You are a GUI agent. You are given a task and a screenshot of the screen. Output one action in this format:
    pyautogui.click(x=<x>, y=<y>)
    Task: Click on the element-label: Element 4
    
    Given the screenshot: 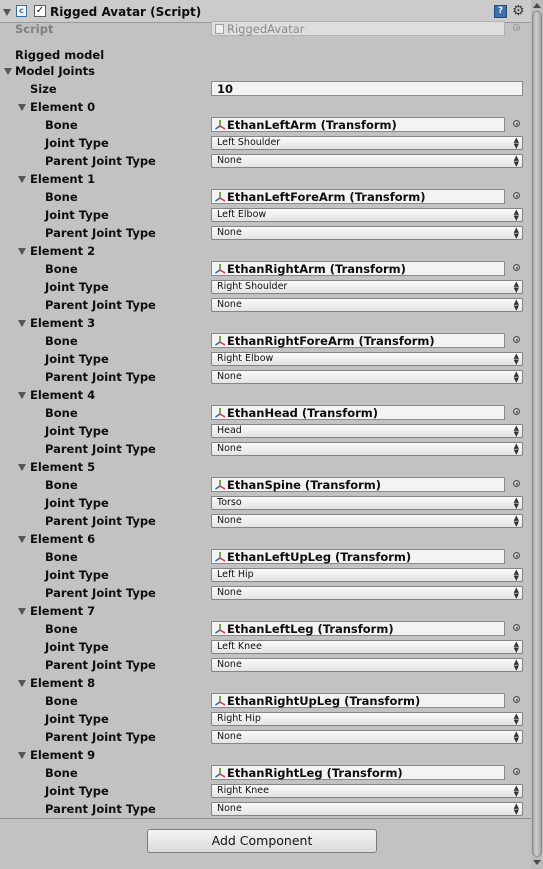 What is the action you would take?
    pyautogui.click(x=62, y=395)
    